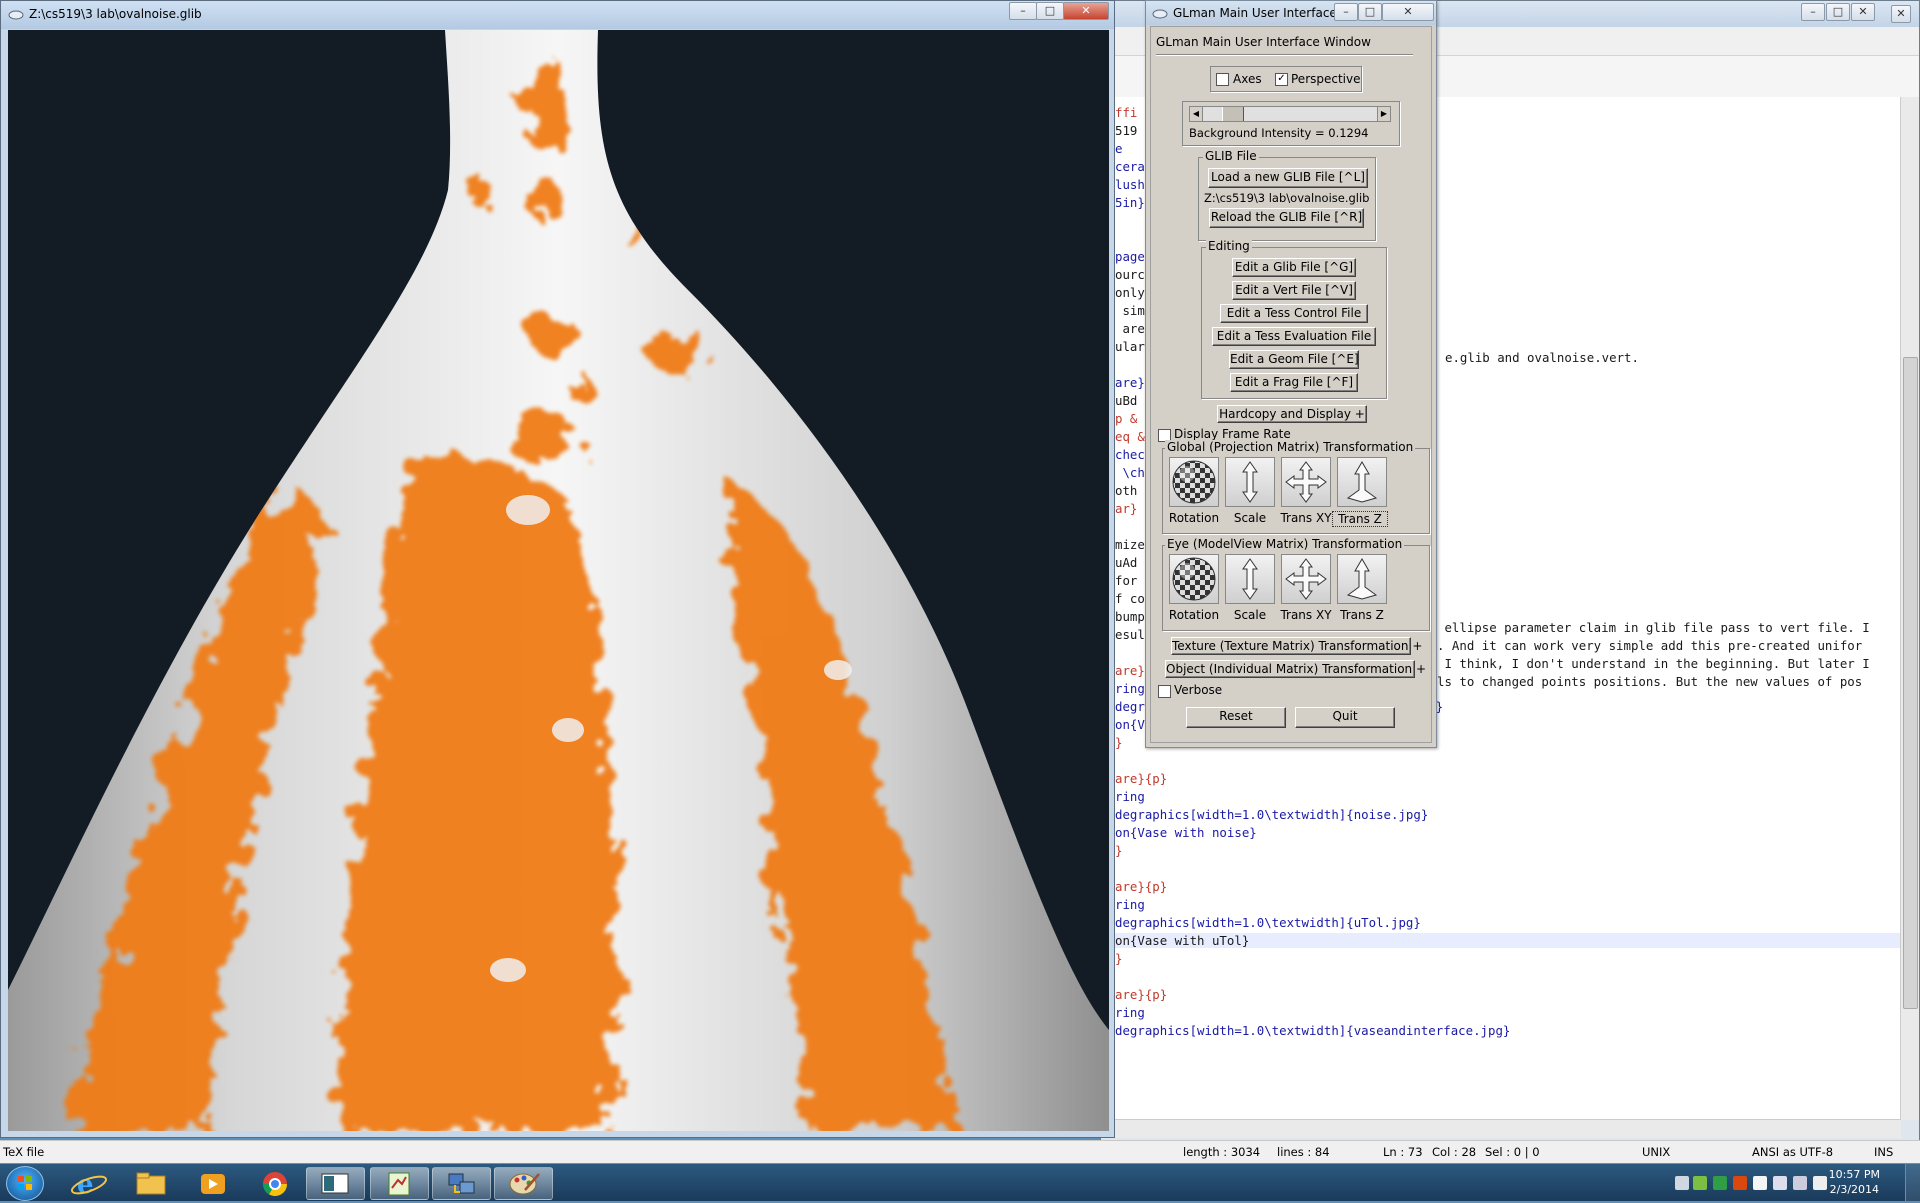 The width and height of the screenshot is (1920, 1203). What do you see at coordinates (1286, 218) in the screenshot?
I see `reload-glib-button: Reload the GLIB File [^R]` at bounding box center [1286, 218].